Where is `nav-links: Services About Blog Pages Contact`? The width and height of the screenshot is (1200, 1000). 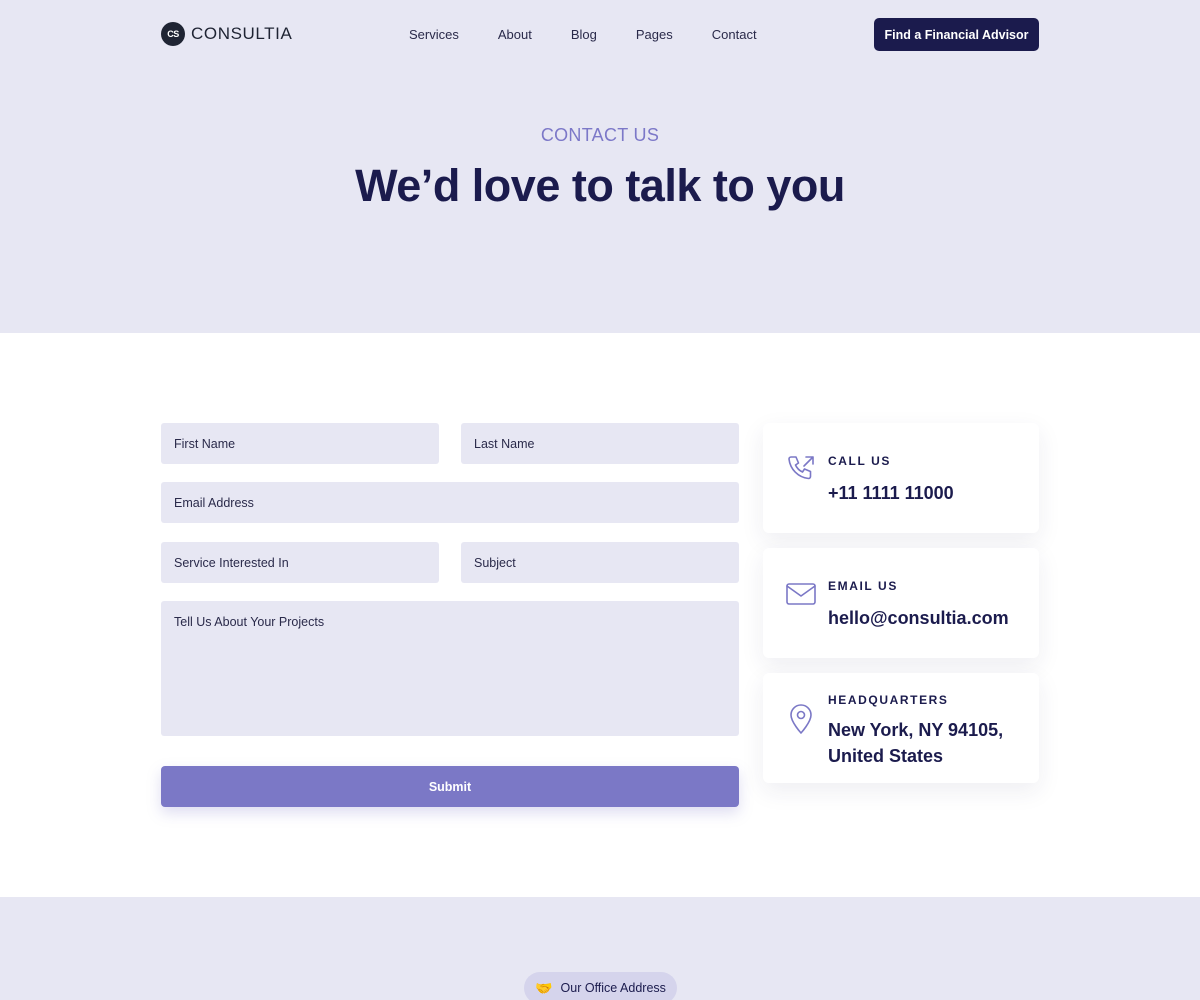 nav-links: Services About Blog Pages Contact is located at coordinates (583, 34).